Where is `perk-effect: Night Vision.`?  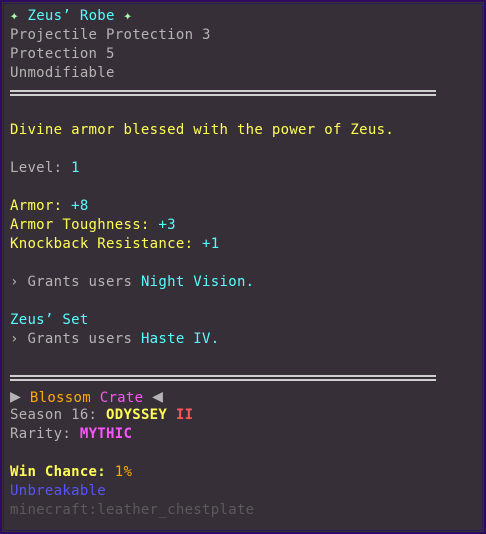
perk-effect: Night Vision. is located at coordinates (197, 282).